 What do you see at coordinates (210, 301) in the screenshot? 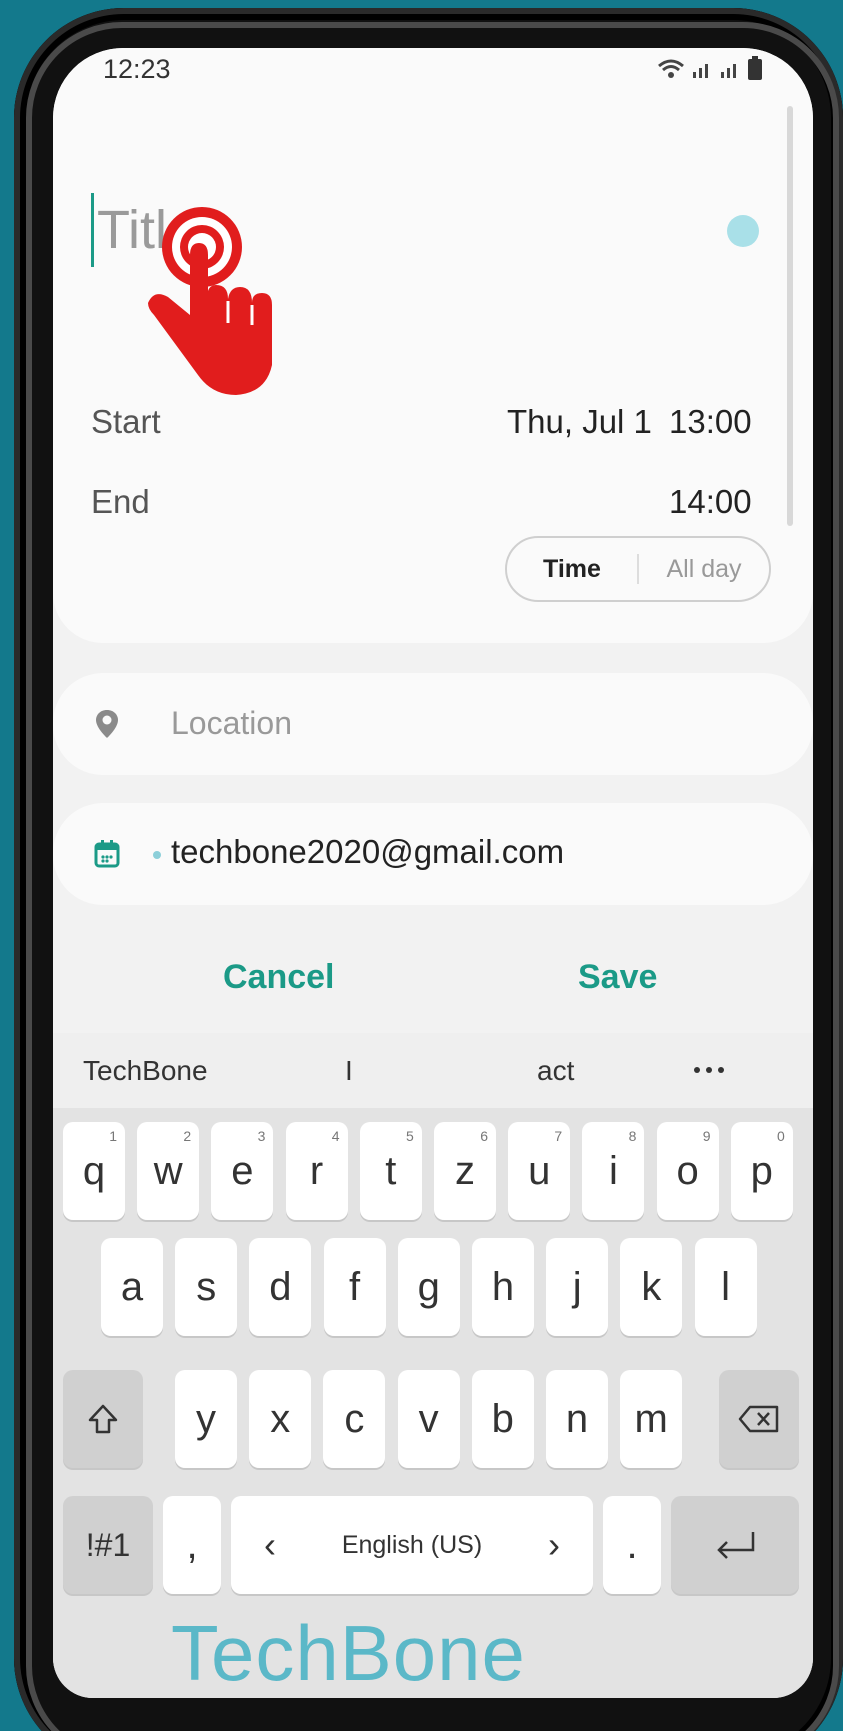
I see `tap-hand-icon` at bounding box center [210, 301].